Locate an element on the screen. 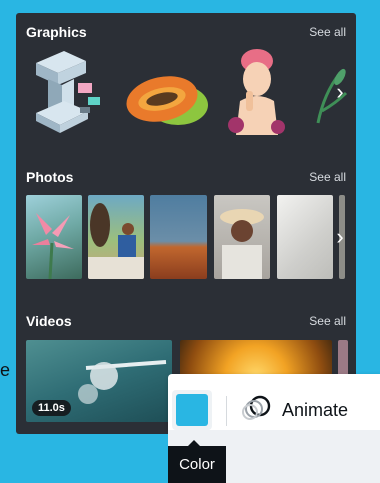 The width and height of the screenshot is (380, 483). animate-circles-icon is located at coordinates (257, 410).